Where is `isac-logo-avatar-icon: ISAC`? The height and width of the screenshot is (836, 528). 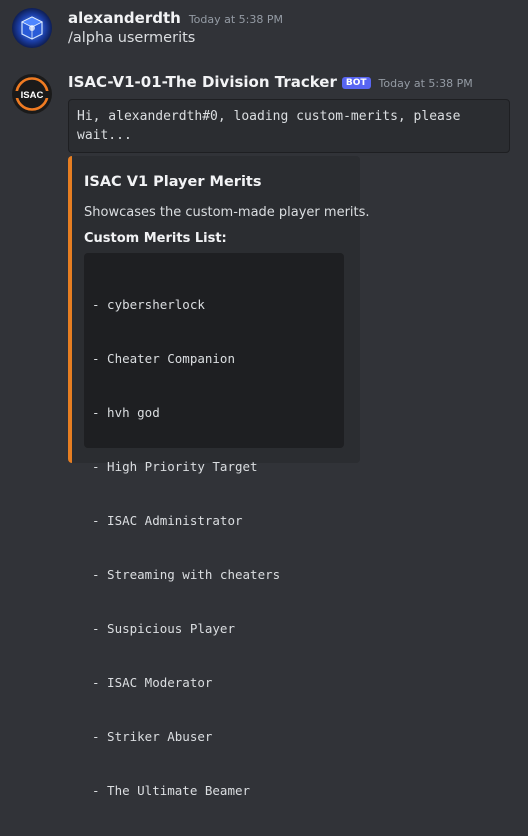 isac-logo-avatar-icon: ISAC is located at coordinates (32, 94).